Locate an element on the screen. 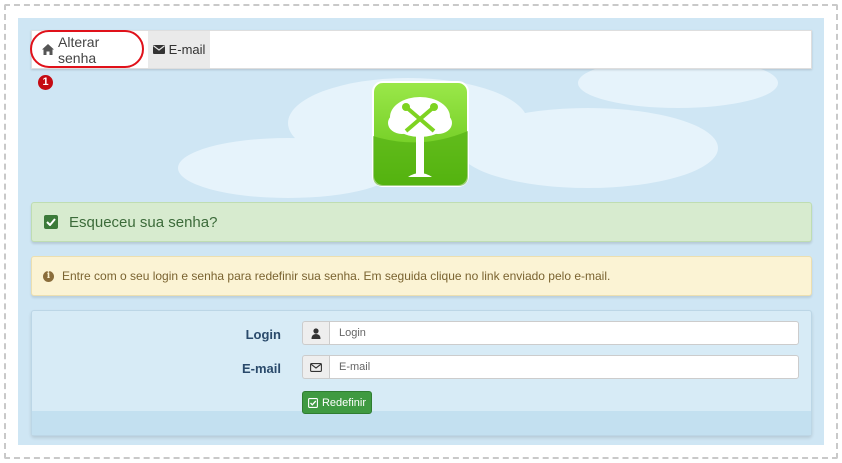 The height and width of the screenshot is (463, 842). tab-email-label: E-mail is located at coordinates (187, 49).